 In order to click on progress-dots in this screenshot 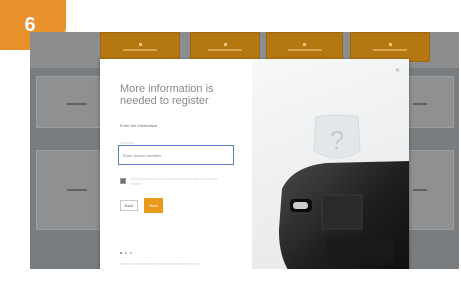, I will do `click(126, 253)`.